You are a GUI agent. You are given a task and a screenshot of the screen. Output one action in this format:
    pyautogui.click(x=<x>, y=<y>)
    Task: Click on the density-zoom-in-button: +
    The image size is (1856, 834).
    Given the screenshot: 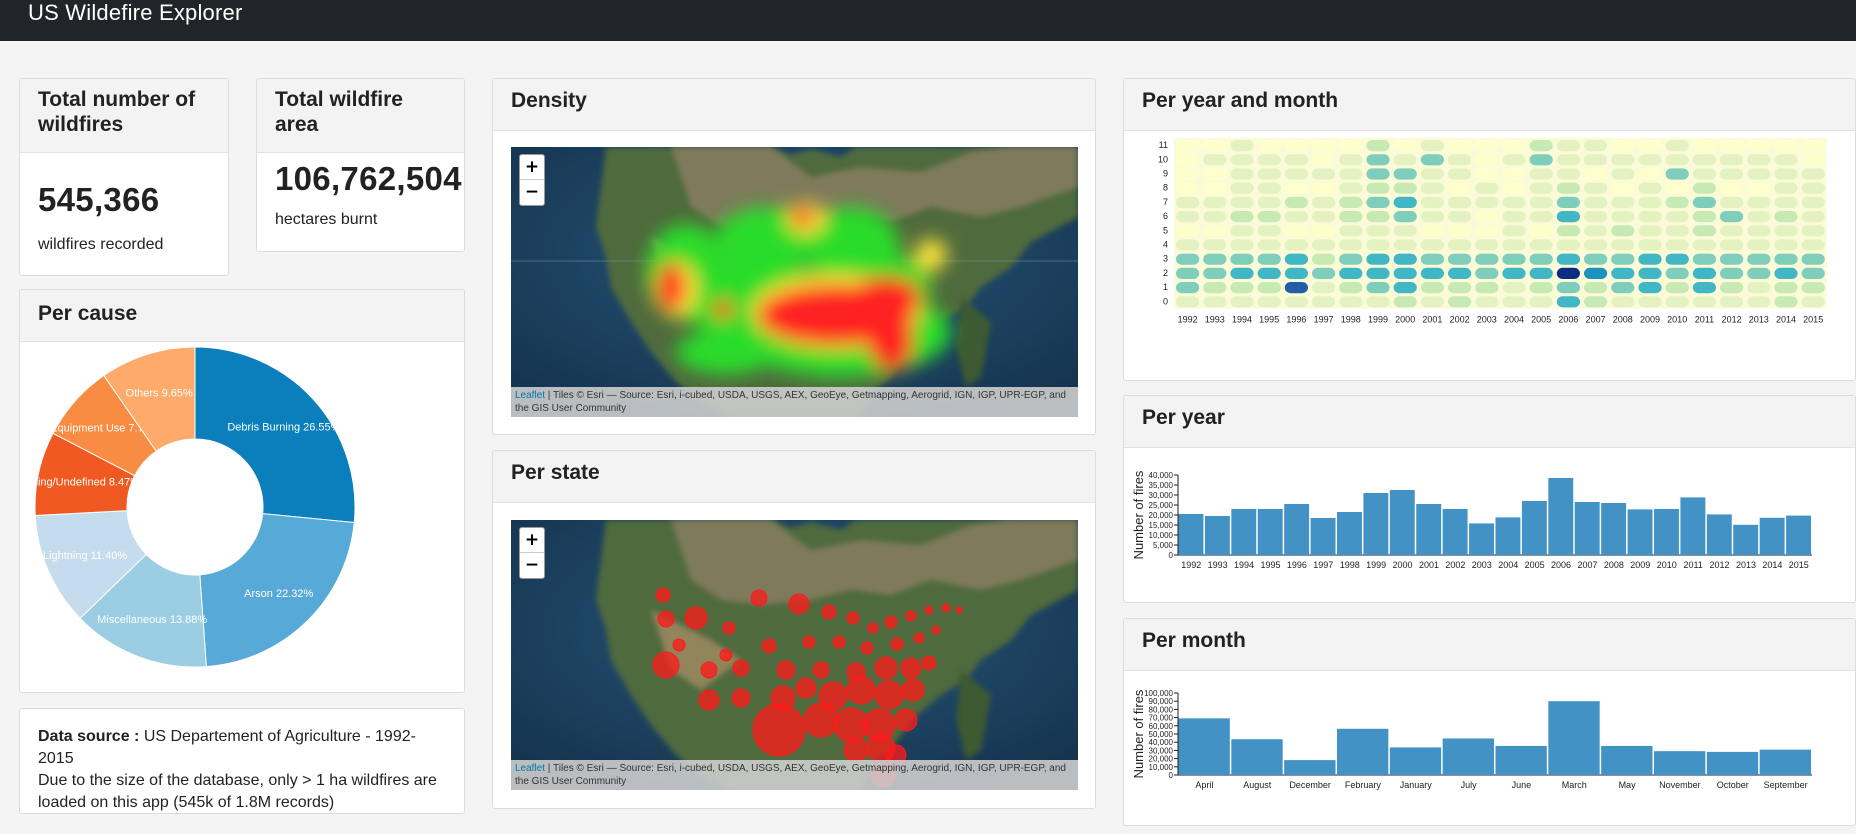 What is the action you would take?
    pyautogui.click(x=532, y=167)
    